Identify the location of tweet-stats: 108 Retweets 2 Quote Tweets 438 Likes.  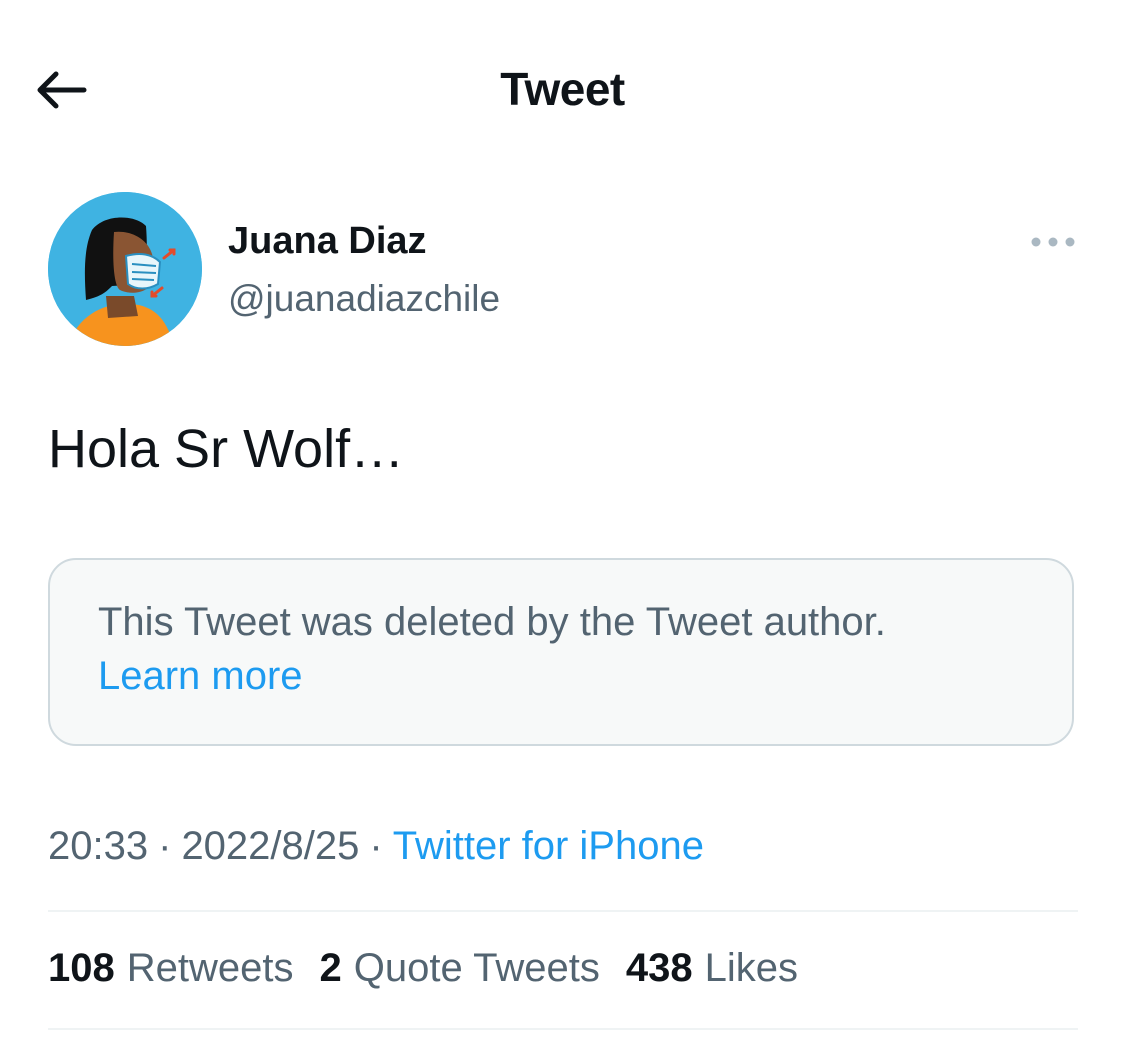
(423, 968).